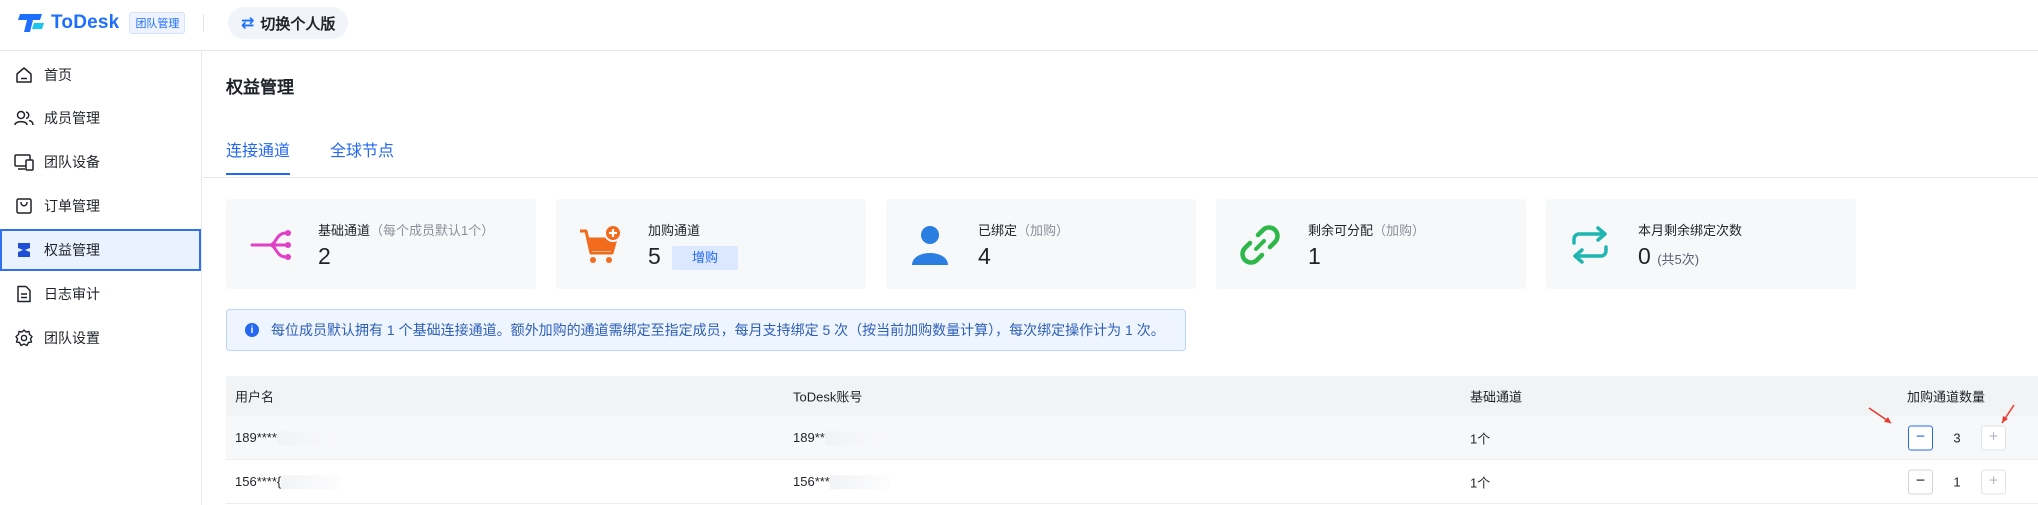  Describe the element at coordinates (841, 482) in the screenshot. I see `account-cell: 156***` at that location.